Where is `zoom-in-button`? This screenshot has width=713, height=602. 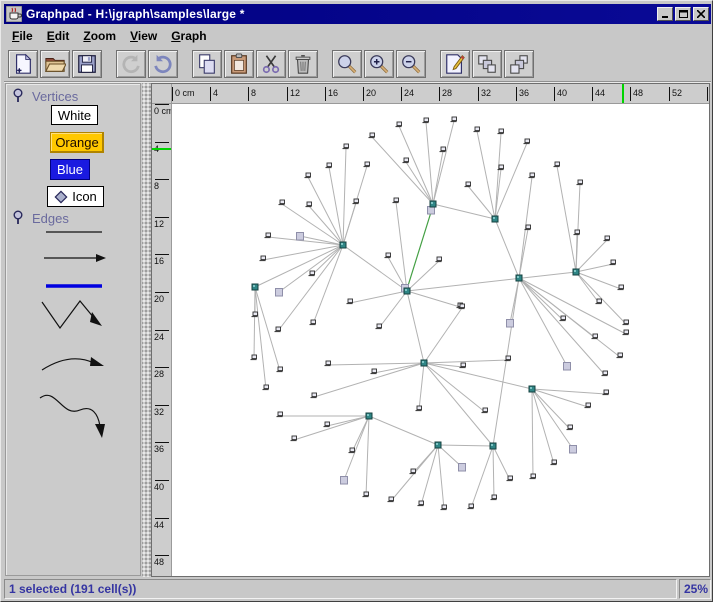
zoom-in-button is located at coordinates (379, 63).